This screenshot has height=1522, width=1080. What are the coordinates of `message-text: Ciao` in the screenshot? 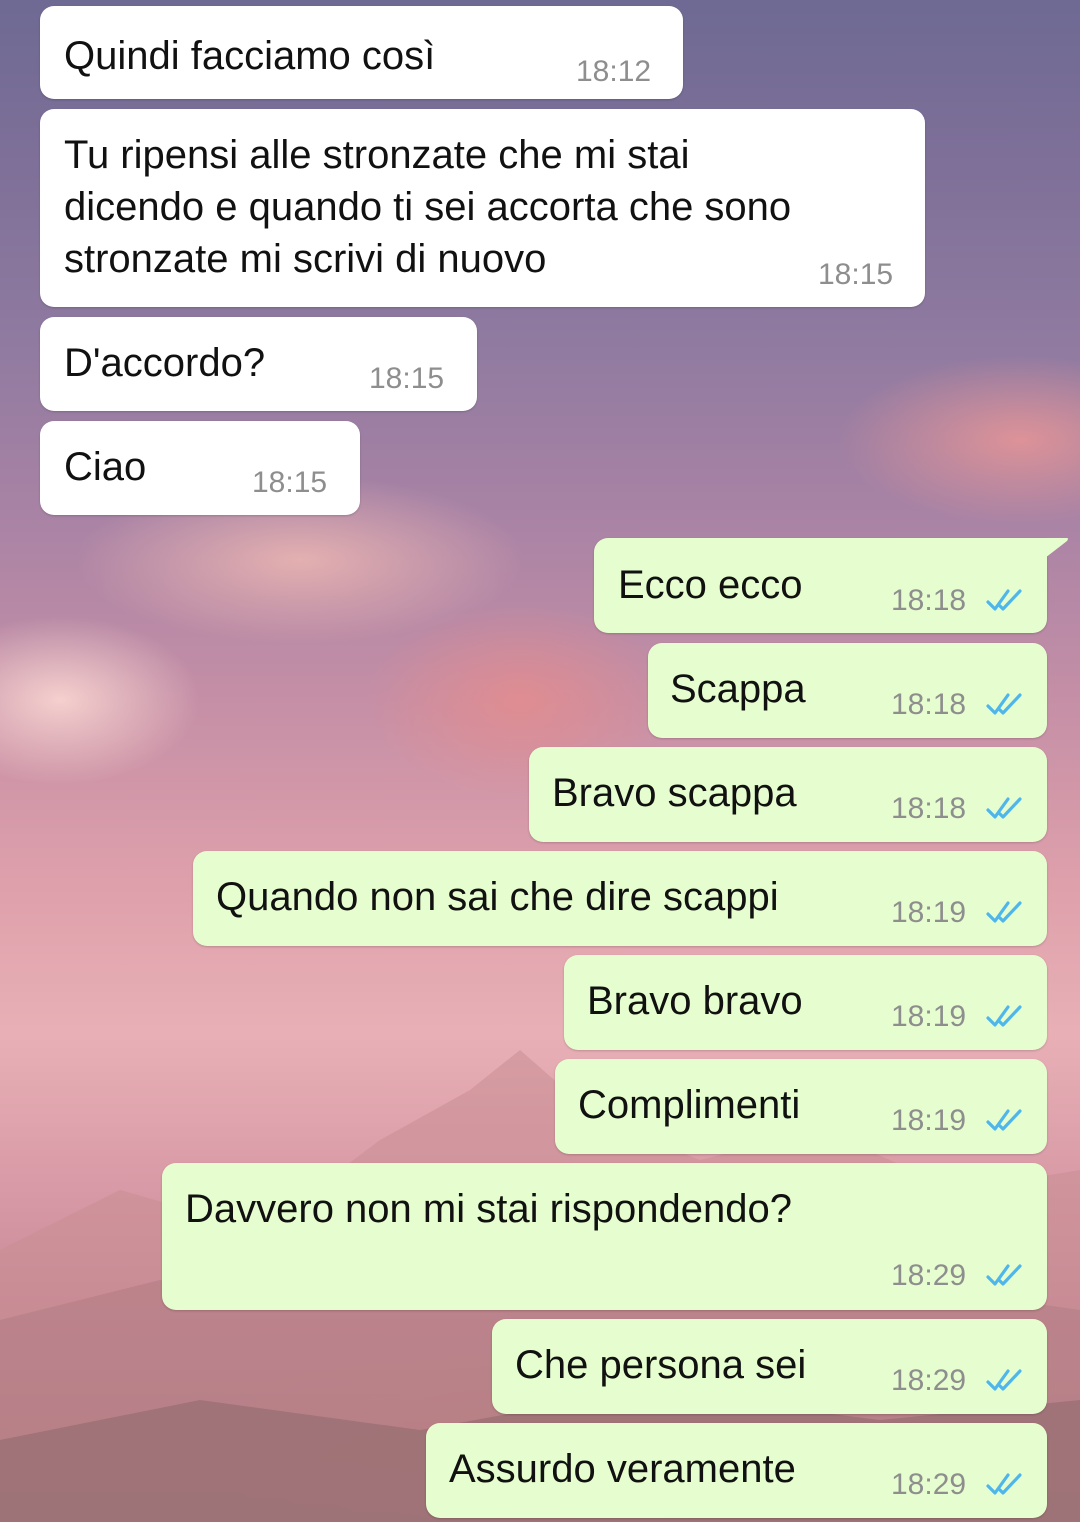 It's located at (105, 467).